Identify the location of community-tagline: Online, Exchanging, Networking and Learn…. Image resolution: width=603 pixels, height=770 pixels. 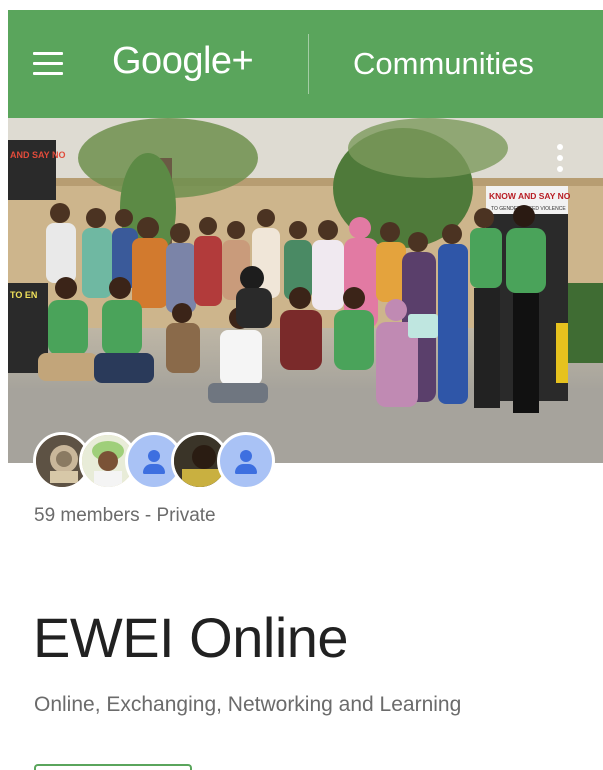
(248, 704).